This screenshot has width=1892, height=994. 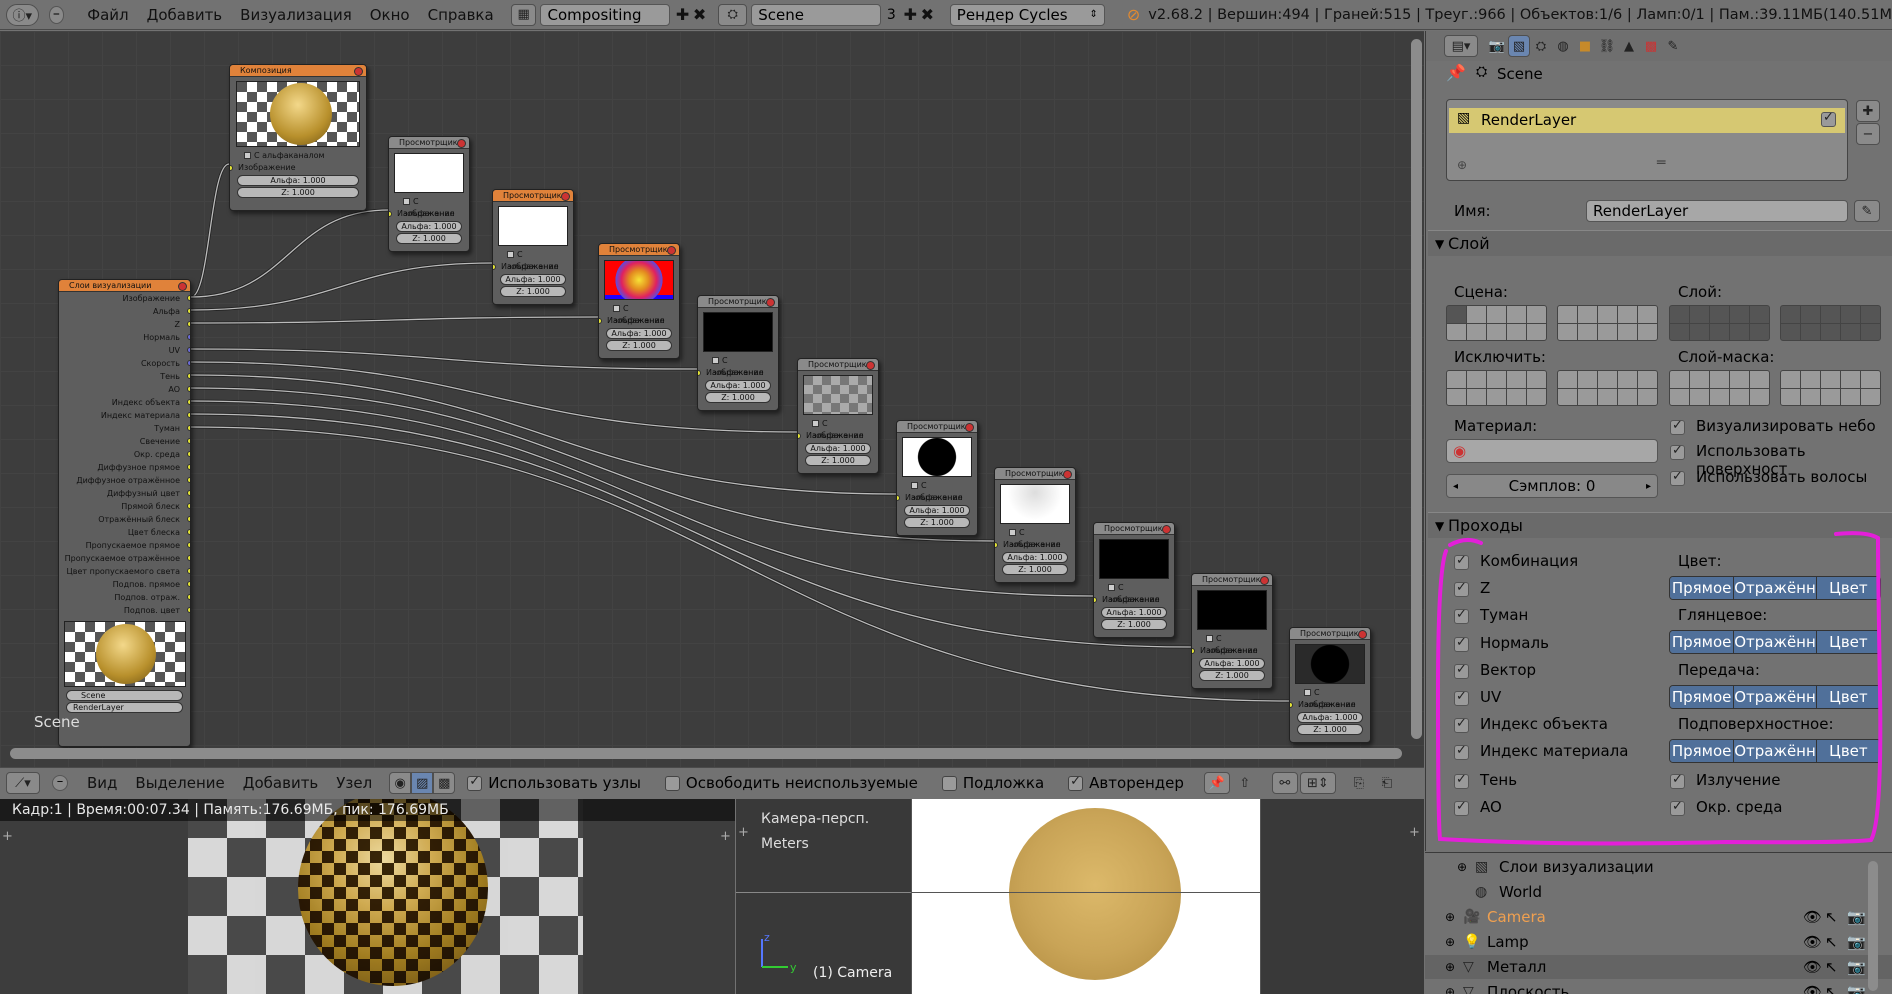 What do you see at coordinates (298, 192) in the screenshot?
I see `composite-z-field: Z: 1.000` at bounding box center [298, 192].